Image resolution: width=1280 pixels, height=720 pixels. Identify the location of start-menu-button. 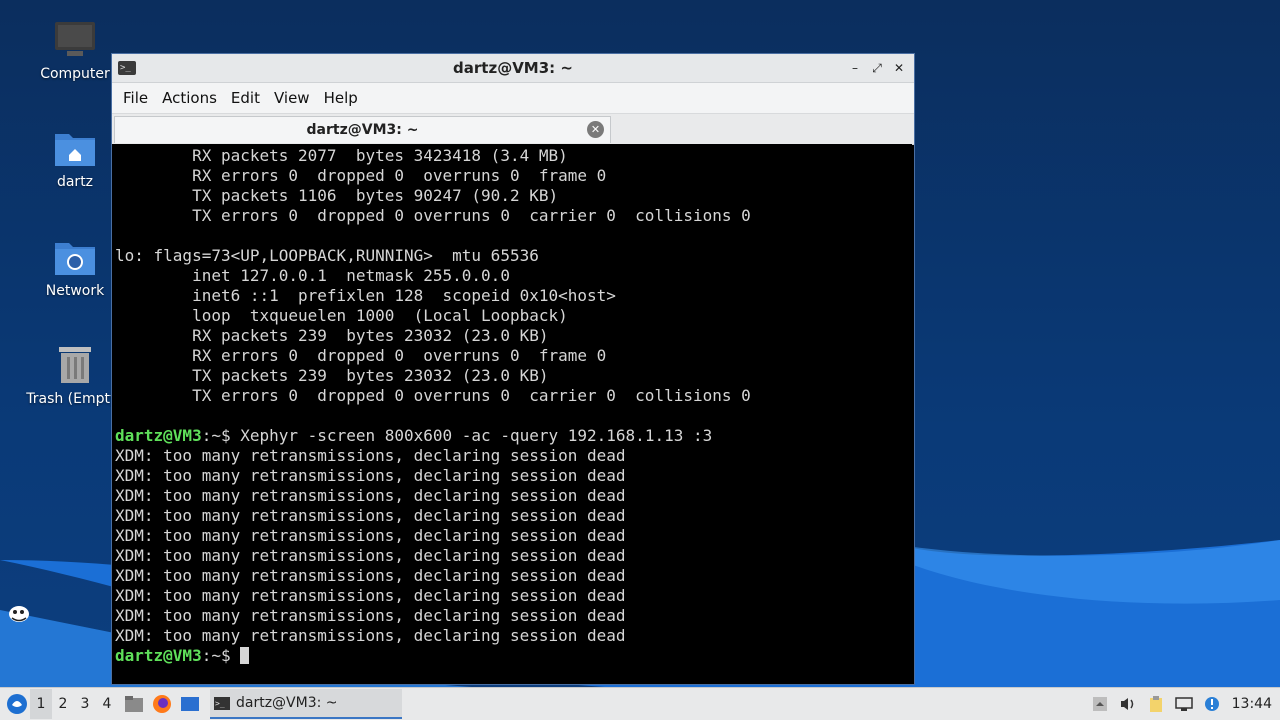
(17, 704).